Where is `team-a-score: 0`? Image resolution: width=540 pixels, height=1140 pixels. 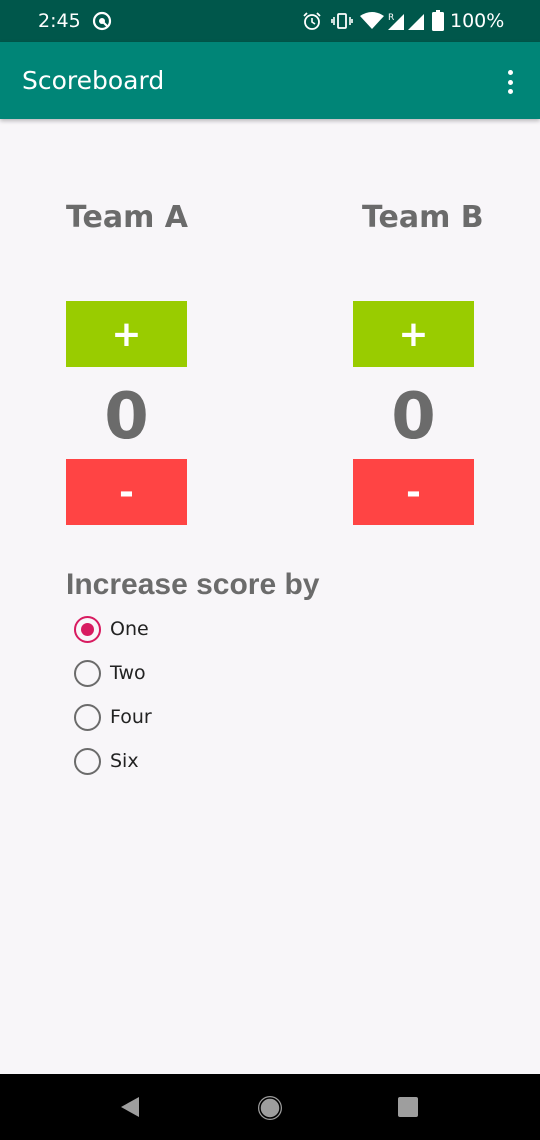 team-a-score: 0 is located at coordinates (126, 417).